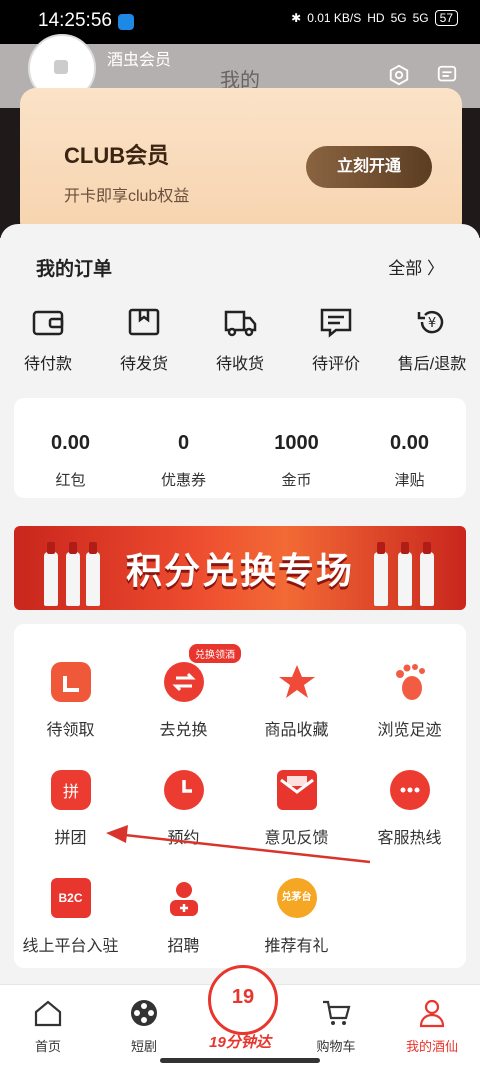 Image resolution: width=480 pixels, height=1073 pixels. What do you see at coordinates (296, 443) in the screenshot?
I see `stat-value: 1000` at bounding box center [296, 443].